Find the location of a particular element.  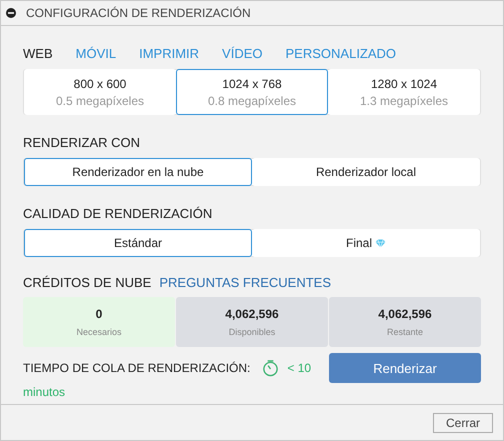

credit-label: Restante is located at coordinates (405, 332).